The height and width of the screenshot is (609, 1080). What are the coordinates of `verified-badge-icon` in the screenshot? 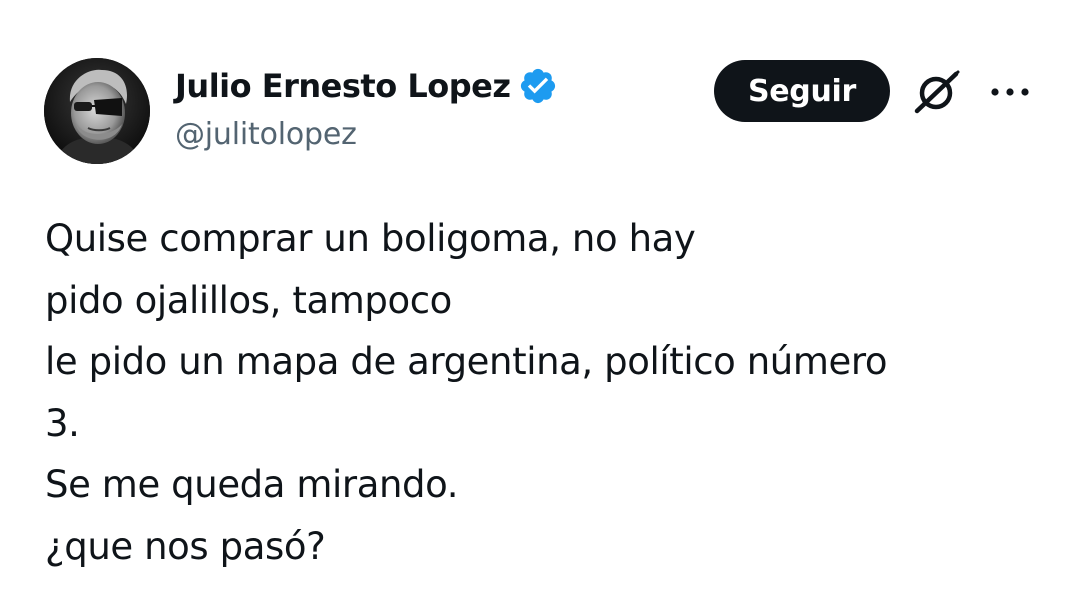 It's located at (538, 86).